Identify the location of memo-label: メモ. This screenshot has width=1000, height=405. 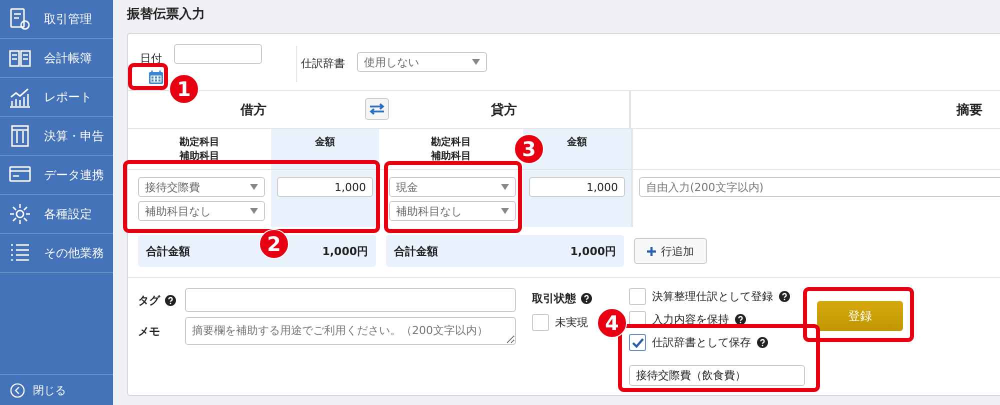
(149, 331).